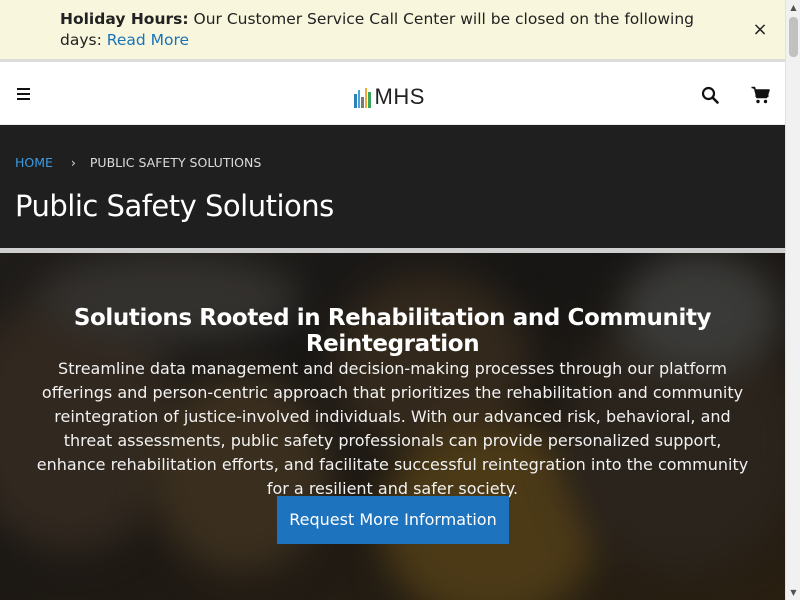 The height and width of the screenshot is (600, 800). I want to click on close-icon: ×, so click(760, 30).